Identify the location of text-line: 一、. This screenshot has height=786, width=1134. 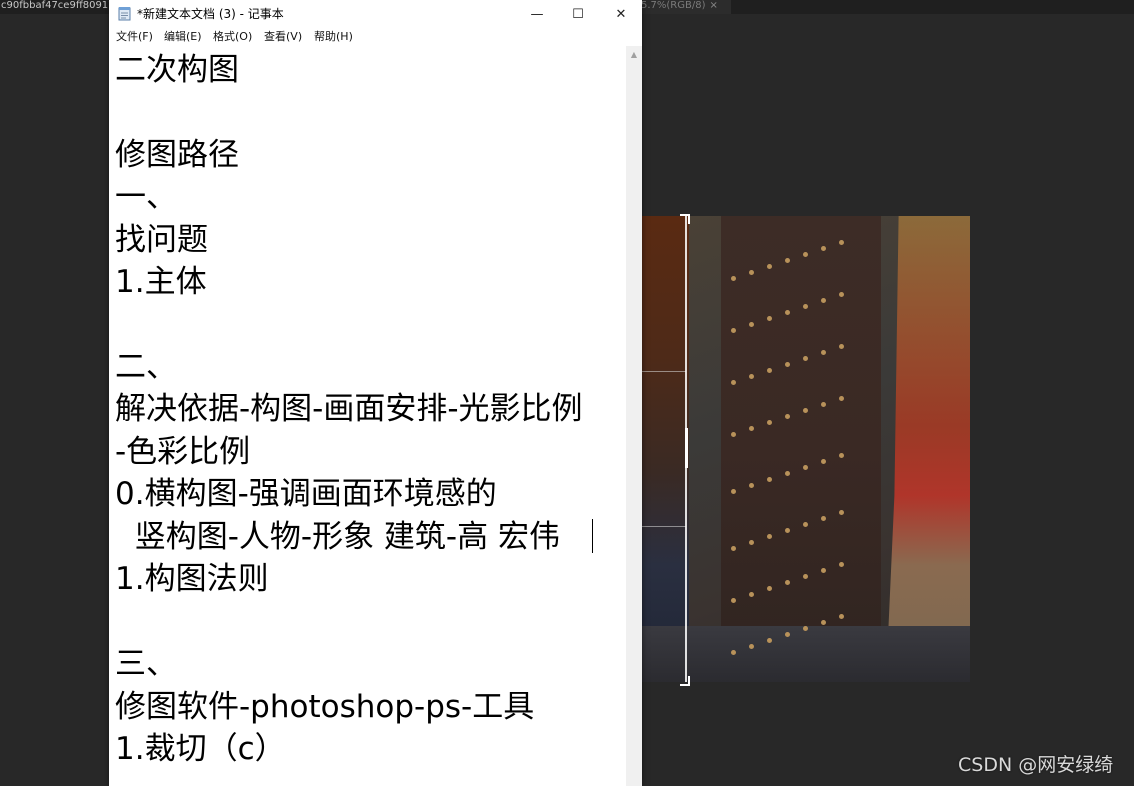
(146, 197).